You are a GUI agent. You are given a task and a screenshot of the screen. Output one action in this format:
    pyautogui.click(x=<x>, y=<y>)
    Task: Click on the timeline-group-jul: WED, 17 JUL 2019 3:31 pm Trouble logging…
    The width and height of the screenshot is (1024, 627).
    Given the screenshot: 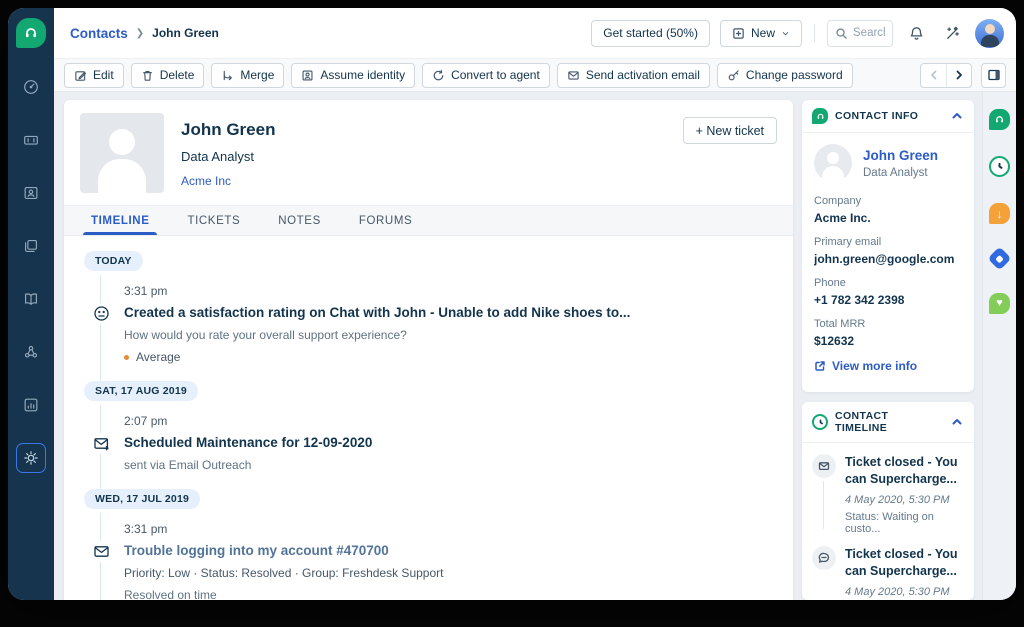 What is the action you would take?
    pyautogui.click(x=429, y=544)
    